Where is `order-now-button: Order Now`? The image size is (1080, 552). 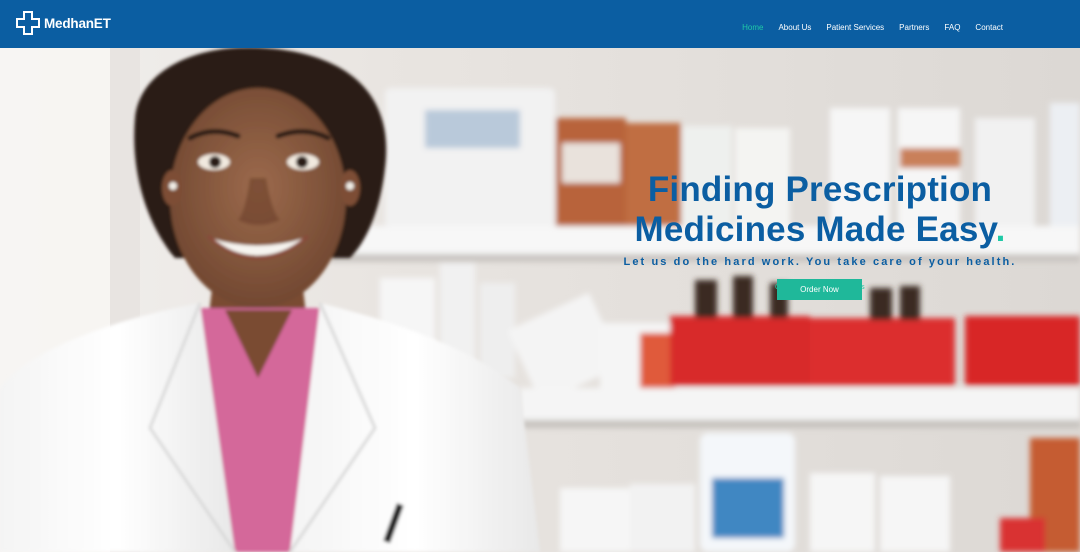
order-now-button: Order Now is located at coordinates (819, 289).